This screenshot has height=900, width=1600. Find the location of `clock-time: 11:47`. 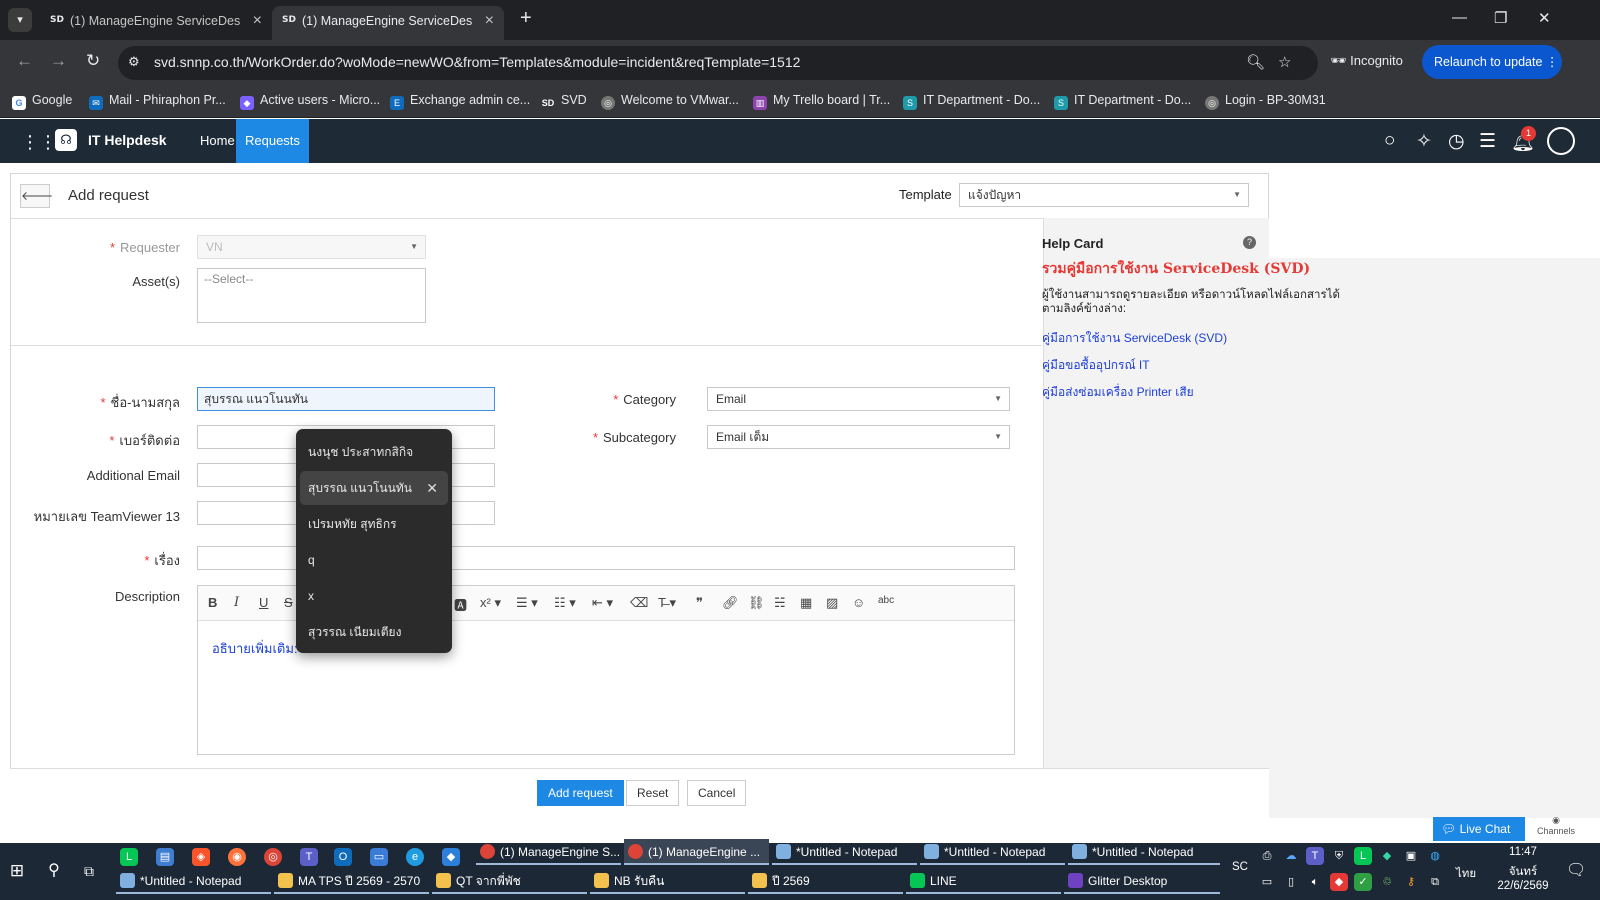

clock-time: 11:47 is located at coordinates (1523, 852).